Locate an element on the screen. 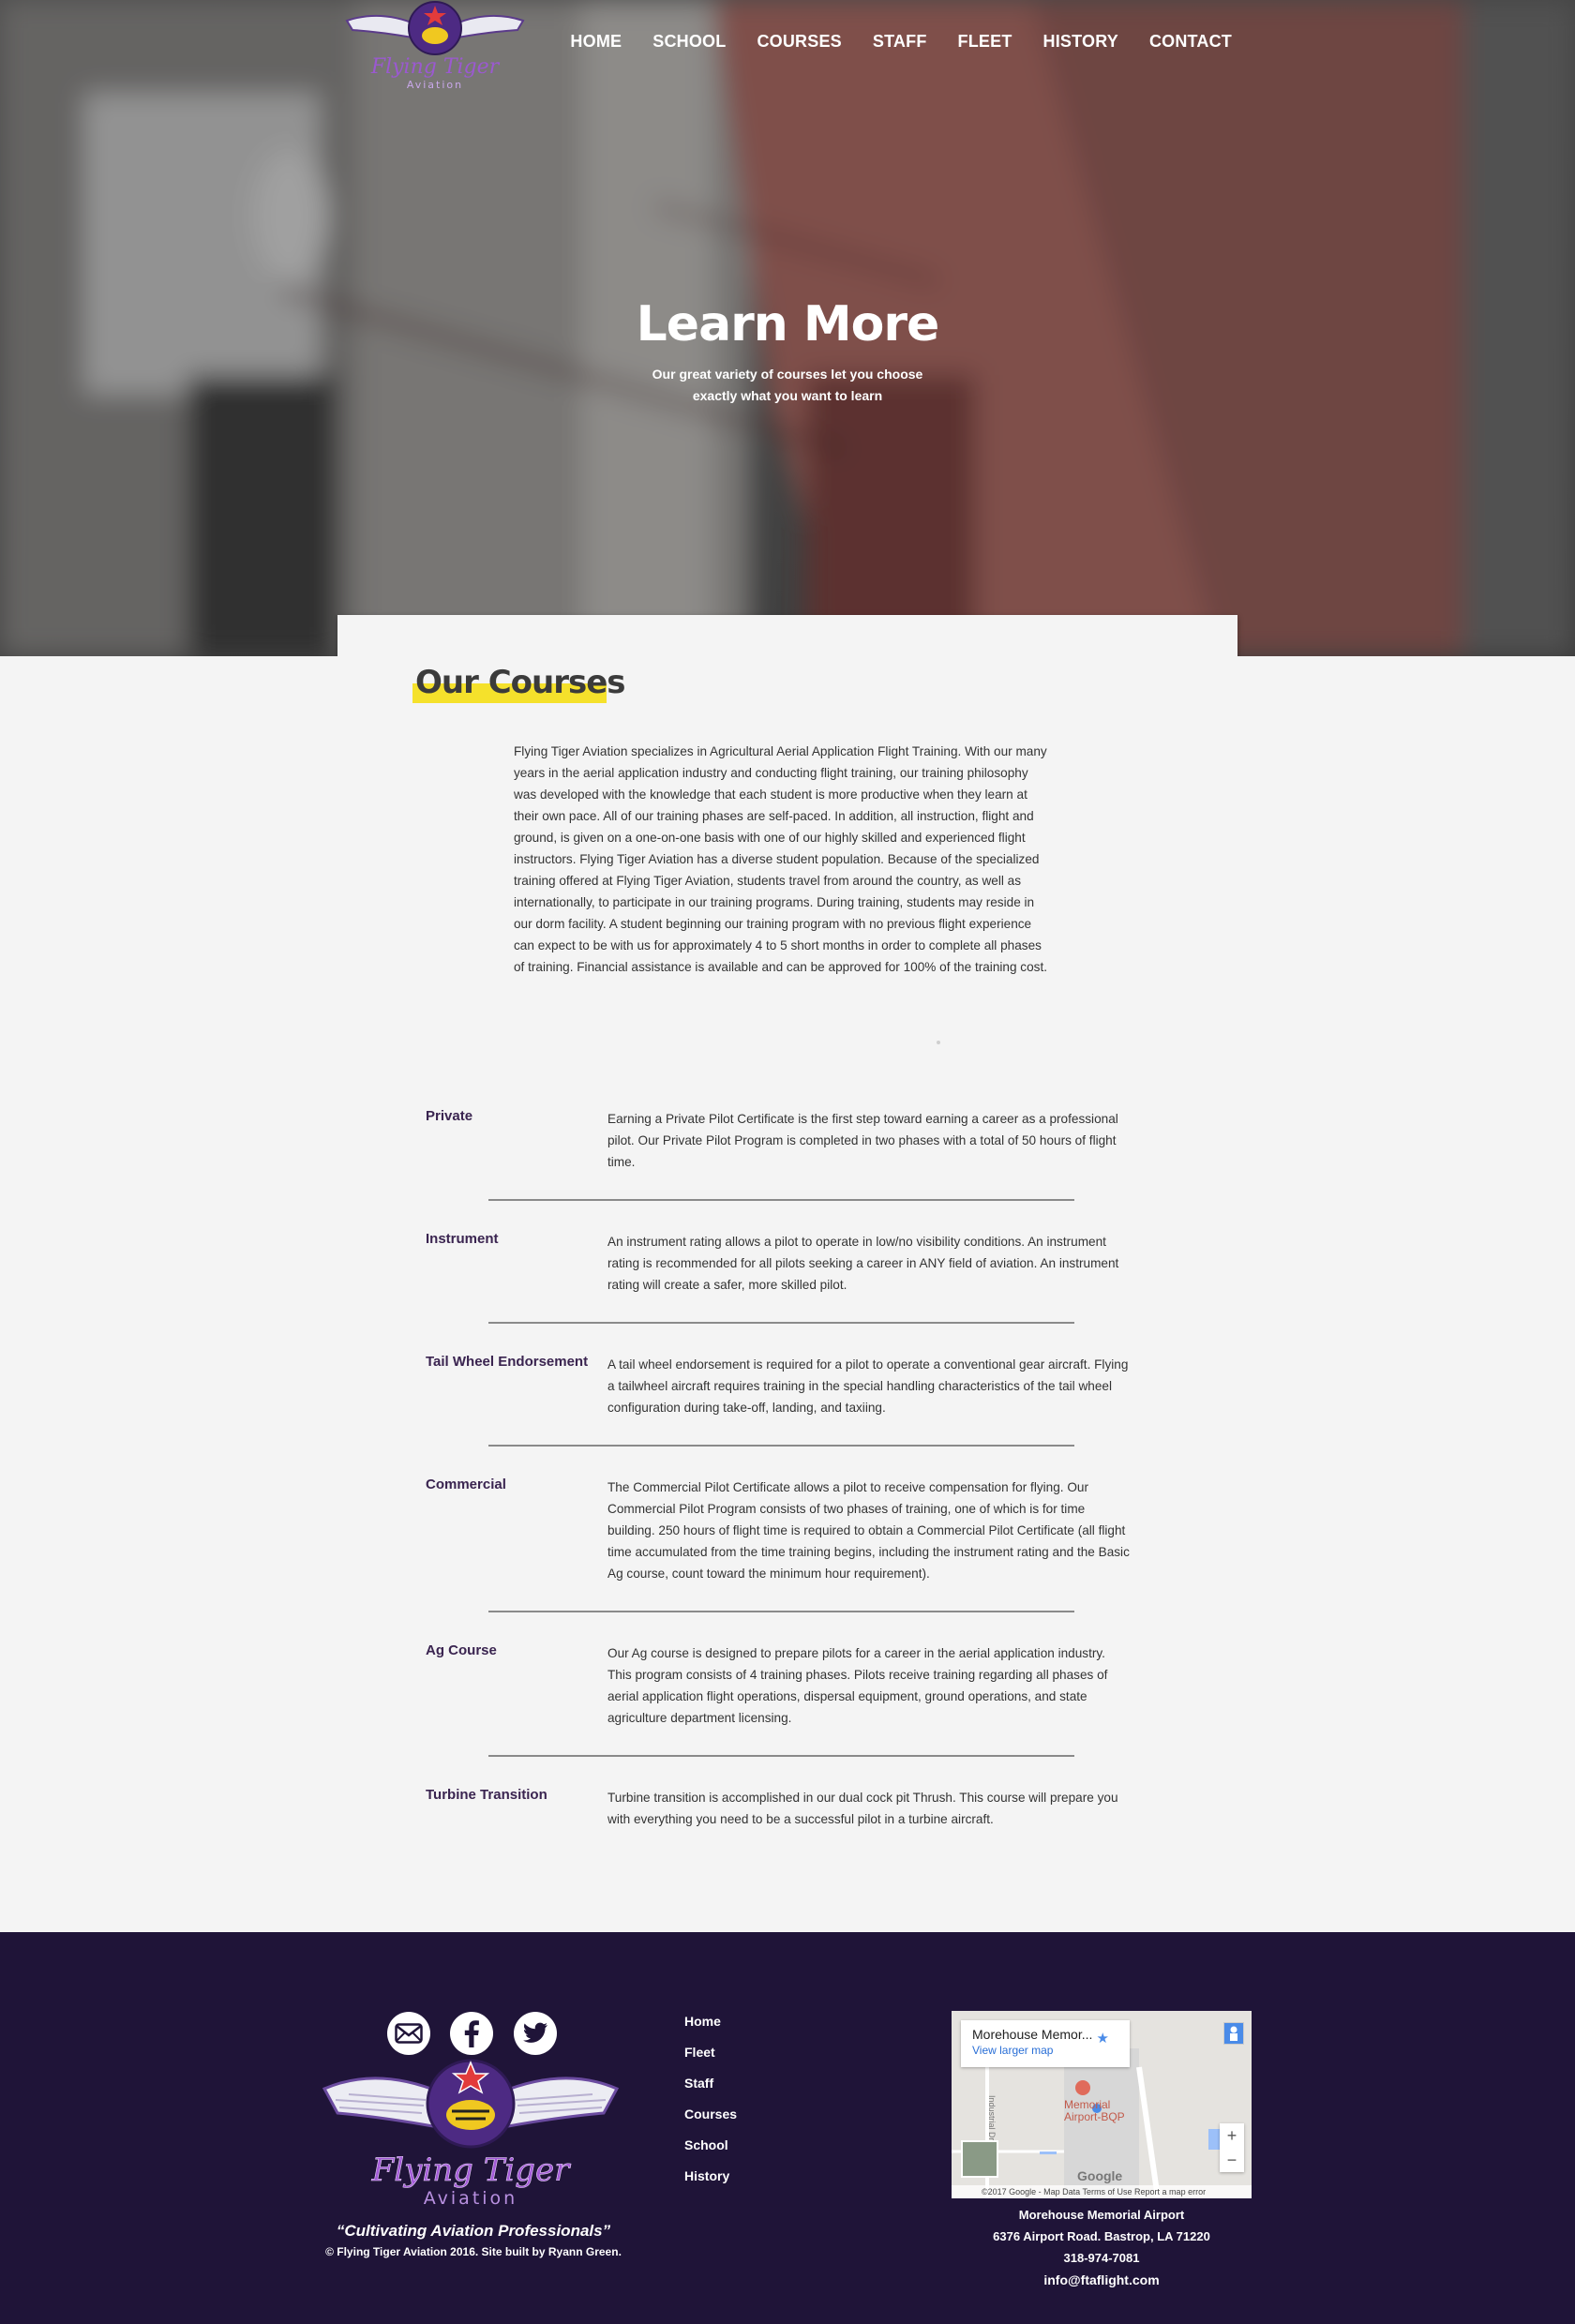  footer-link-staff: Staff is located at coordinates (710, 2091).